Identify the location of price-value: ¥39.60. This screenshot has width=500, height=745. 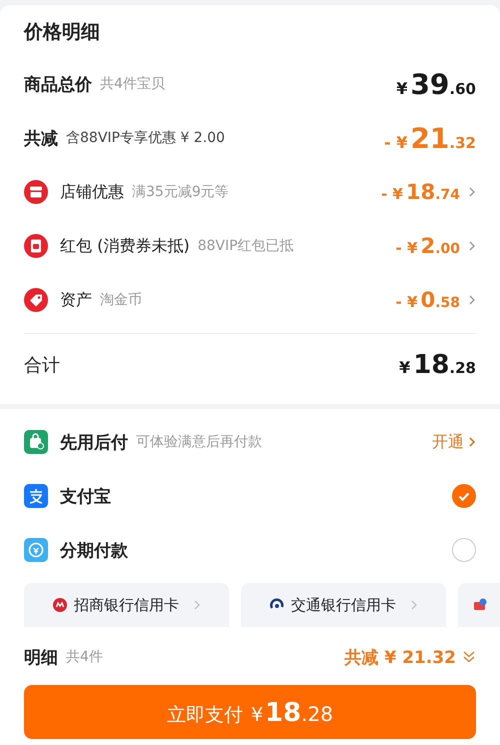
(436, 84).